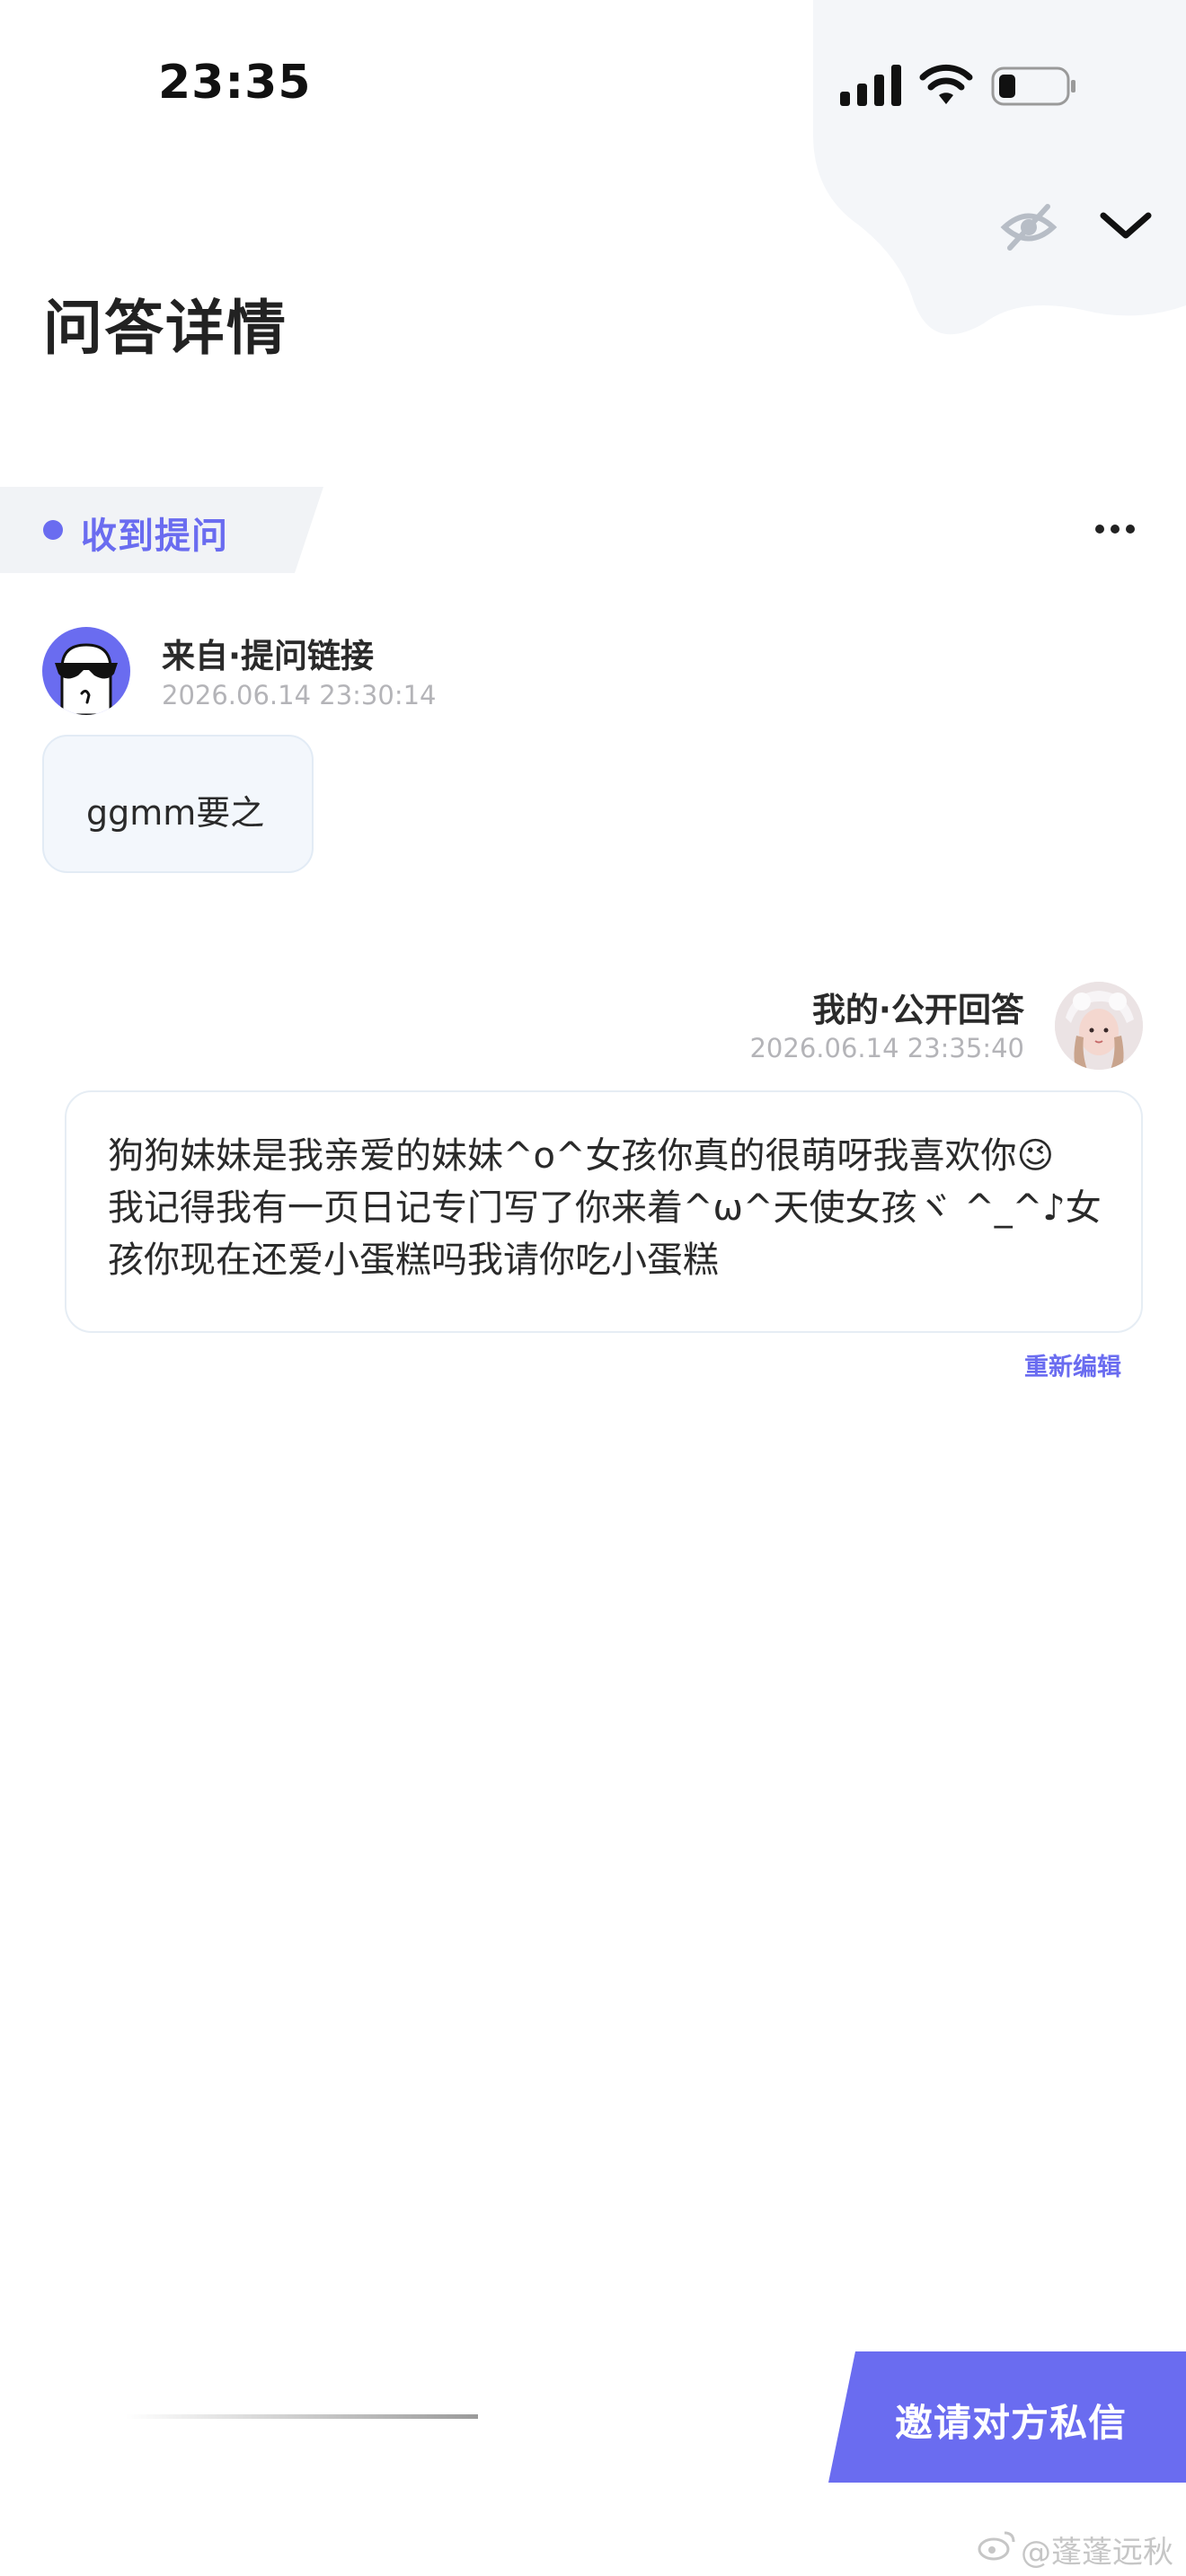  Describe the element at coordinates (999, 167) in the screenshot. I see `decorative-blob` at that location.